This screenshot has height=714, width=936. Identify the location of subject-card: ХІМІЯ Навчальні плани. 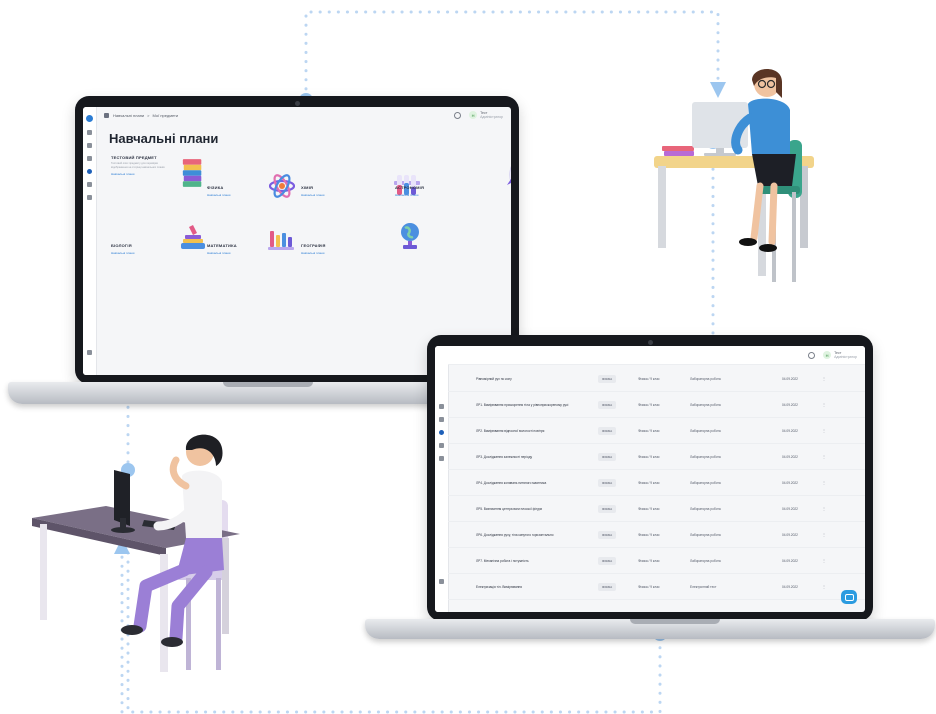
(360, 202).